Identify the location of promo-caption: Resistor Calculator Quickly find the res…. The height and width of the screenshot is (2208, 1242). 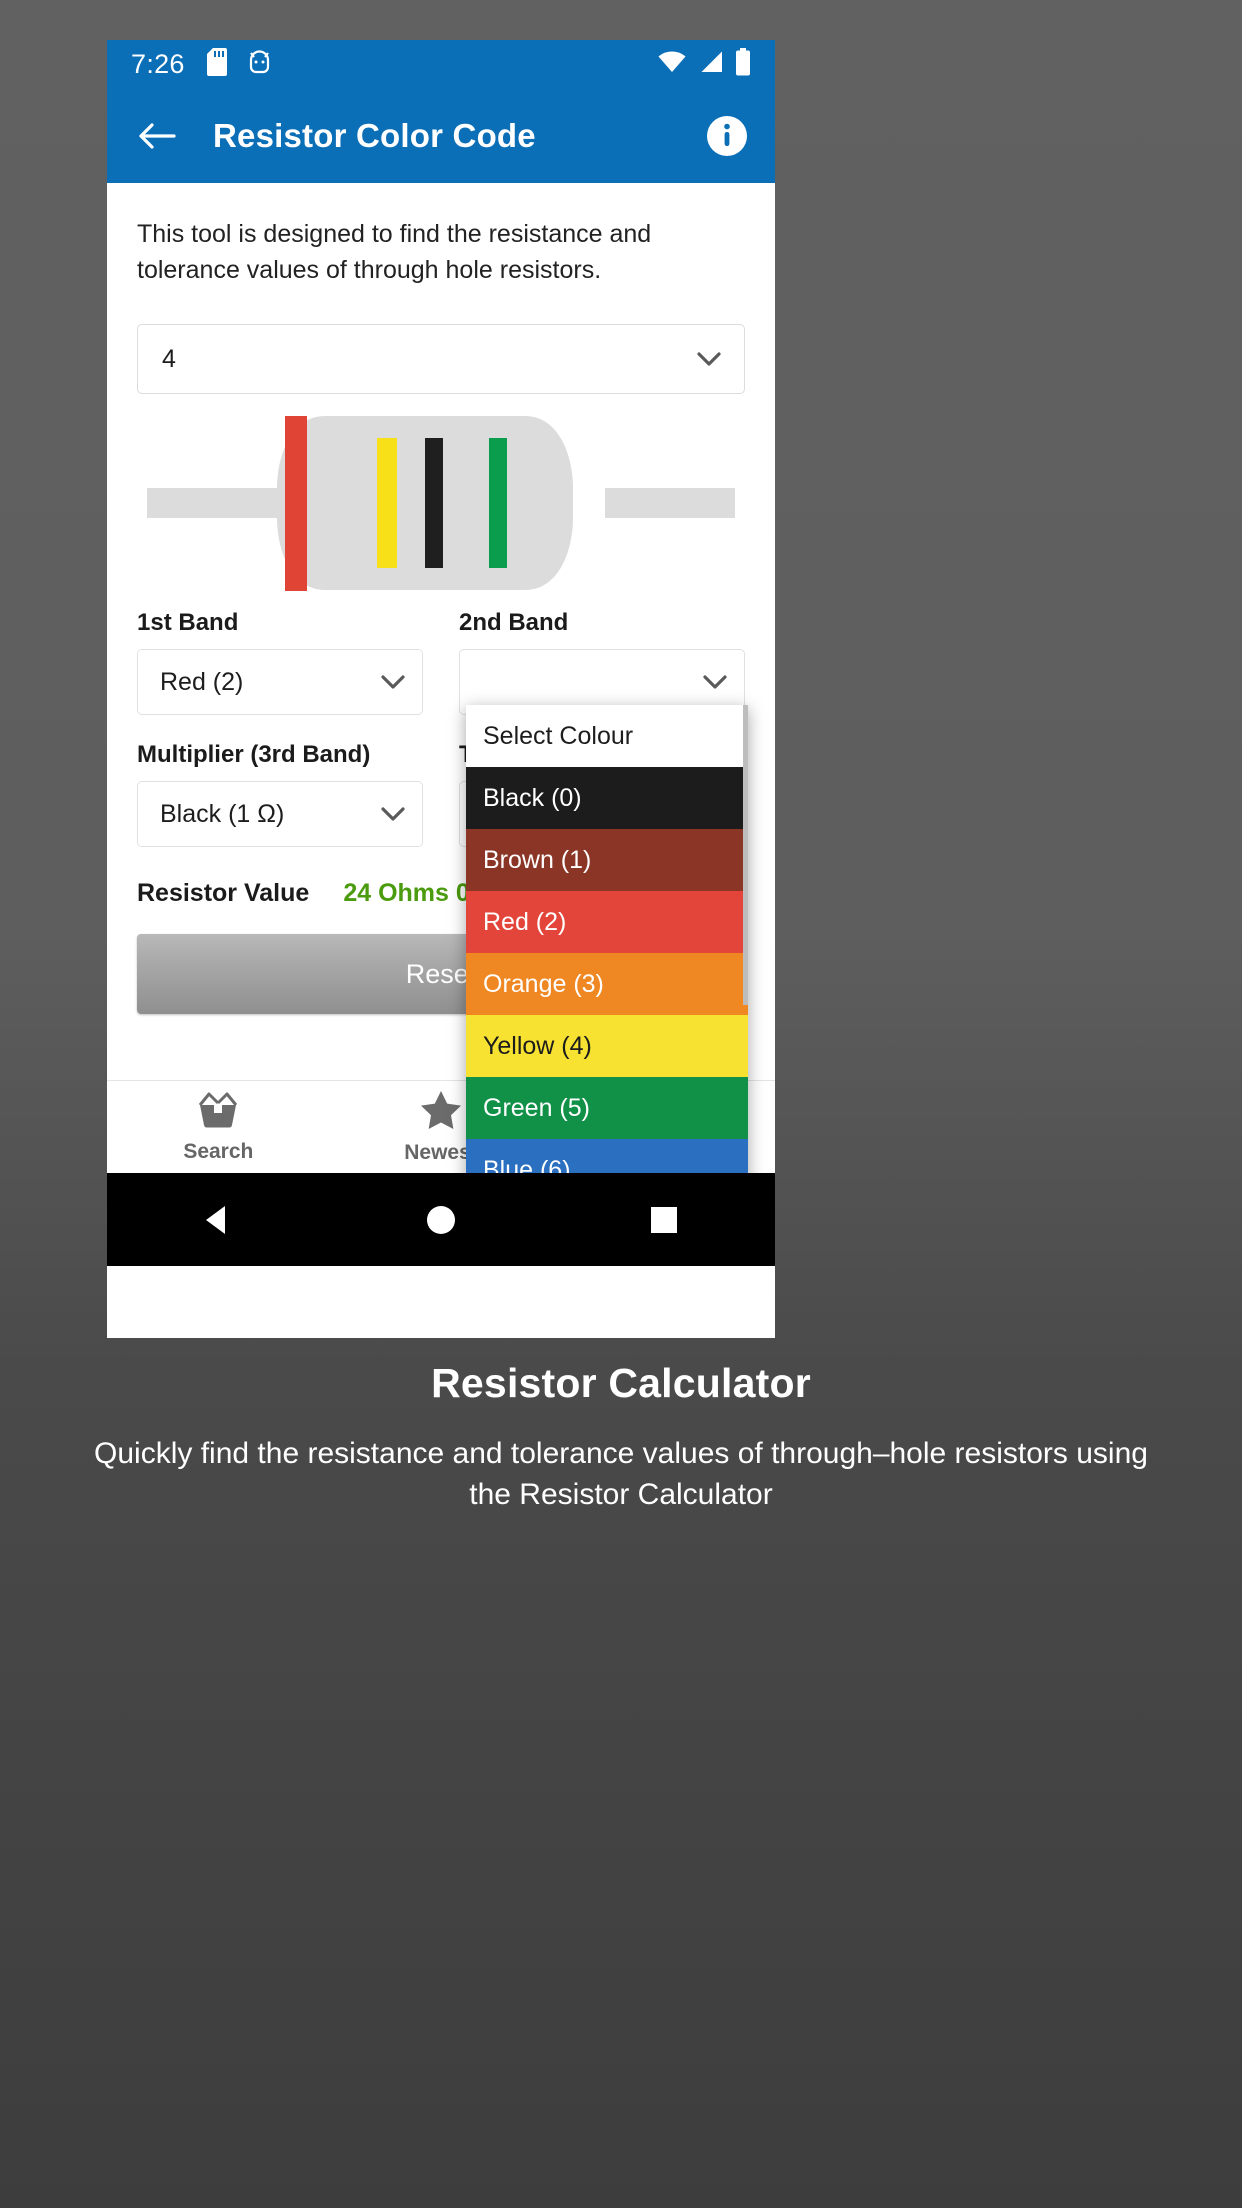
(621, 1438).